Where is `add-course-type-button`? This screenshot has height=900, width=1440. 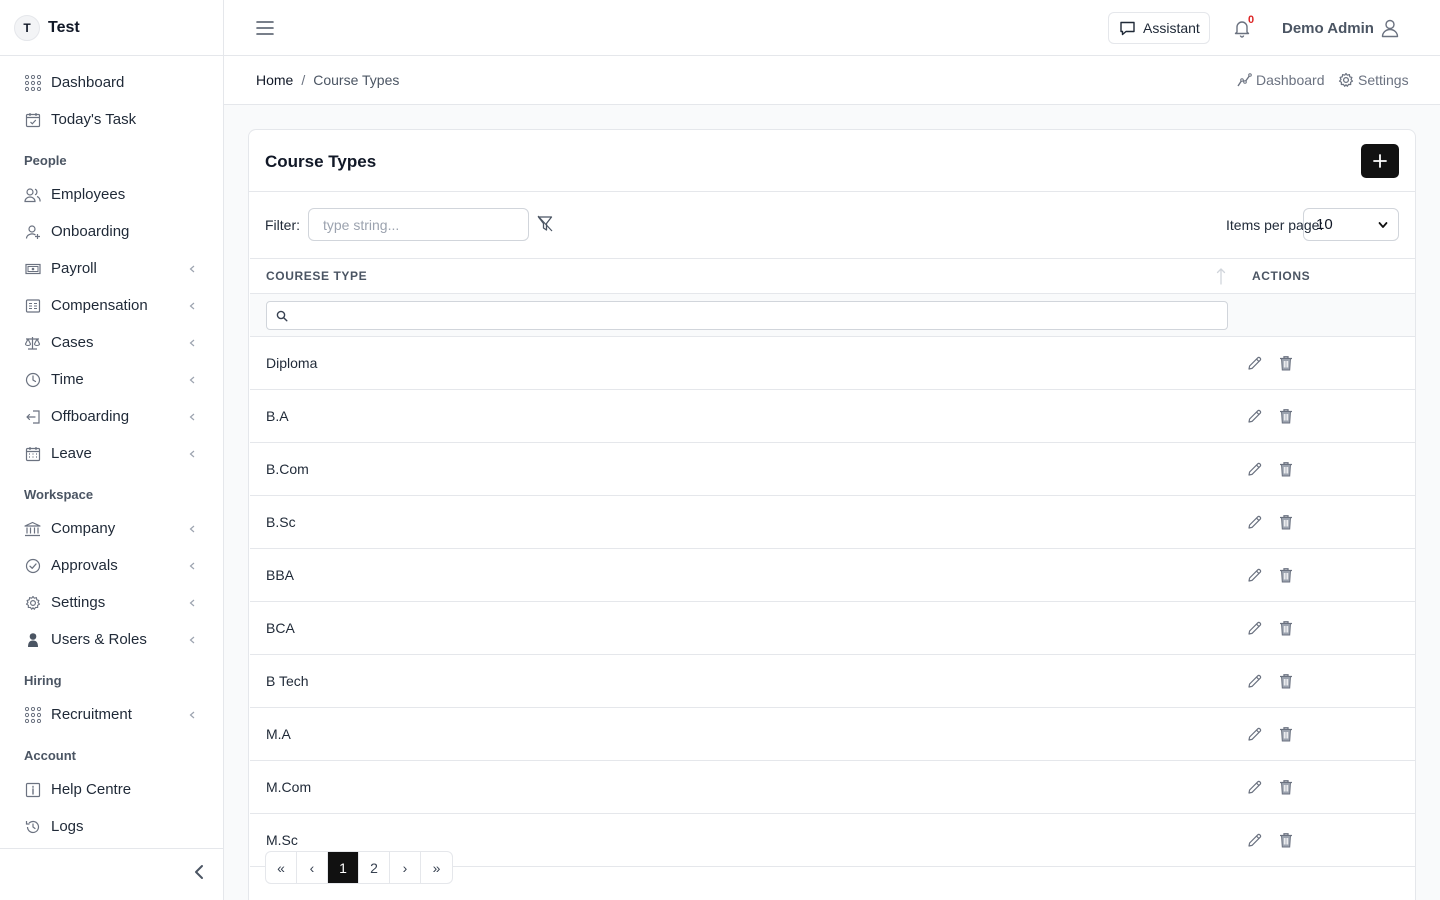 add-course-type-button is located at coordinates (1380, 161).